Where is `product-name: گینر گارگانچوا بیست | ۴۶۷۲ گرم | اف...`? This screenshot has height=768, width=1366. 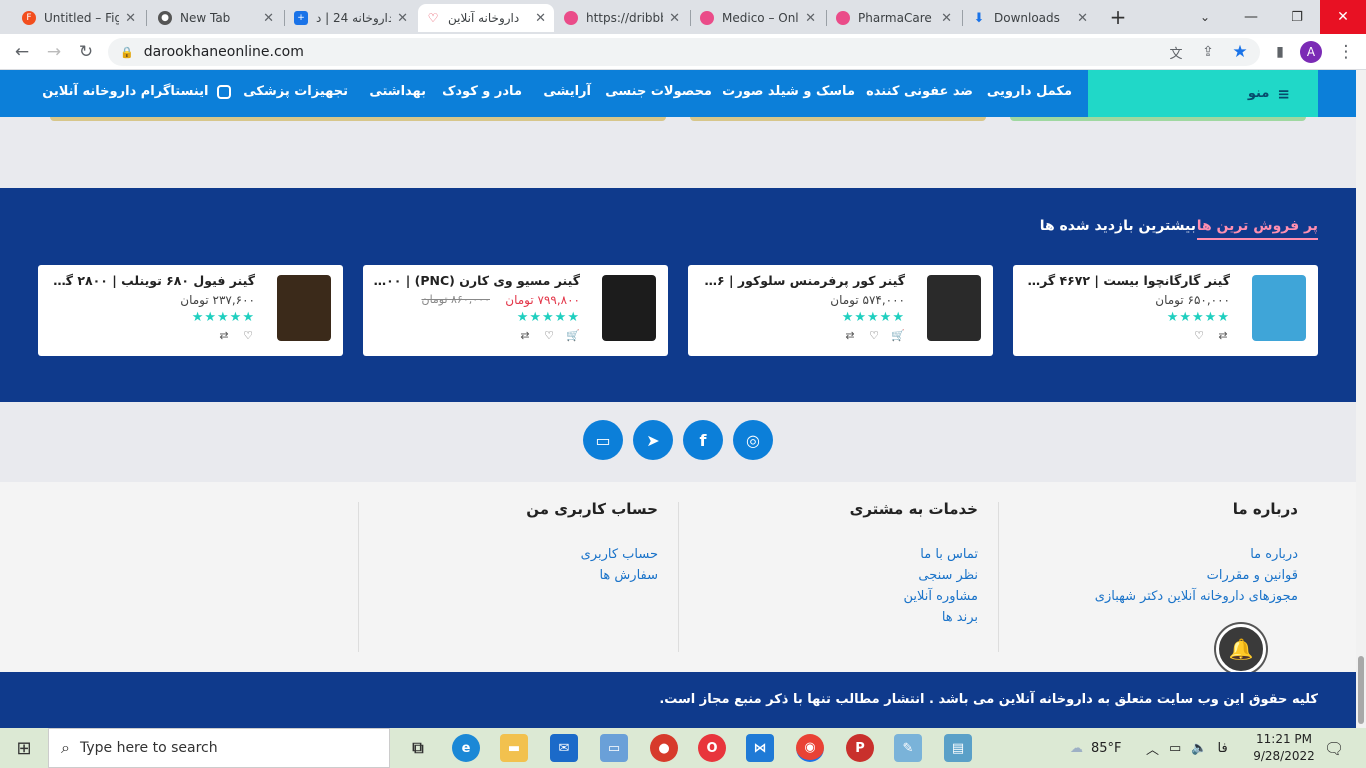 product-name: گینر گارگانچوا بیست | ۴۶۷۲ گرم | اف... is located at coordinates (1126, 280).